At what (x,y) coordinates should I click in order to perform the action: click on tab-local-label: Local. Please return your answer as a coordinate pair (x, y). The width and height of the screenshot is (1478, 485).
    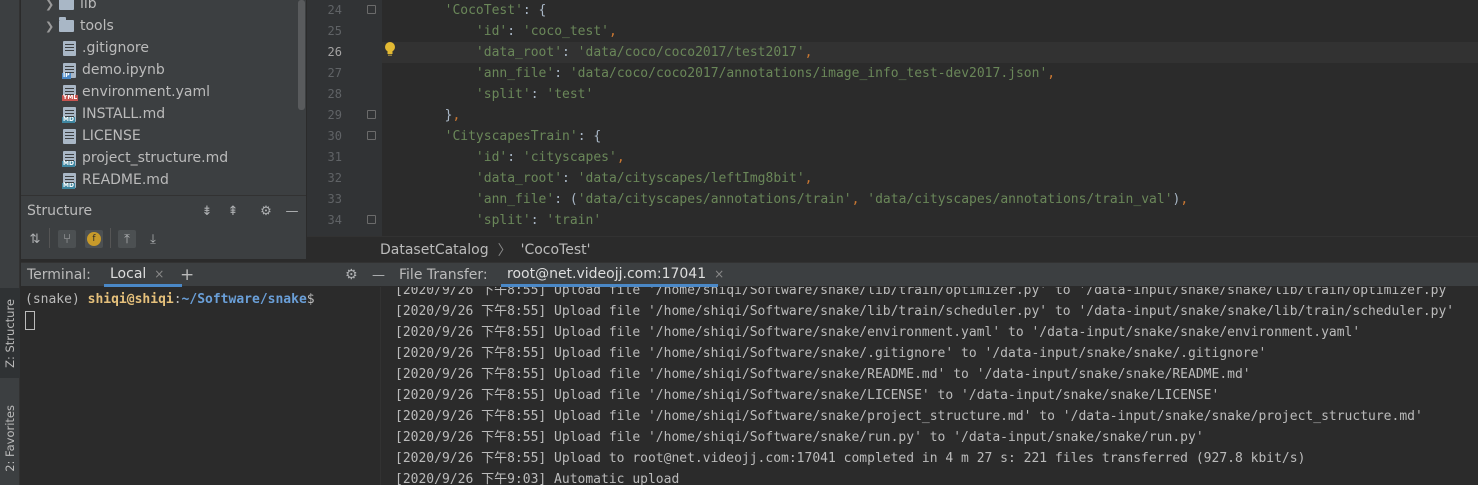
    Looking at the image, I should click on (128, 273).